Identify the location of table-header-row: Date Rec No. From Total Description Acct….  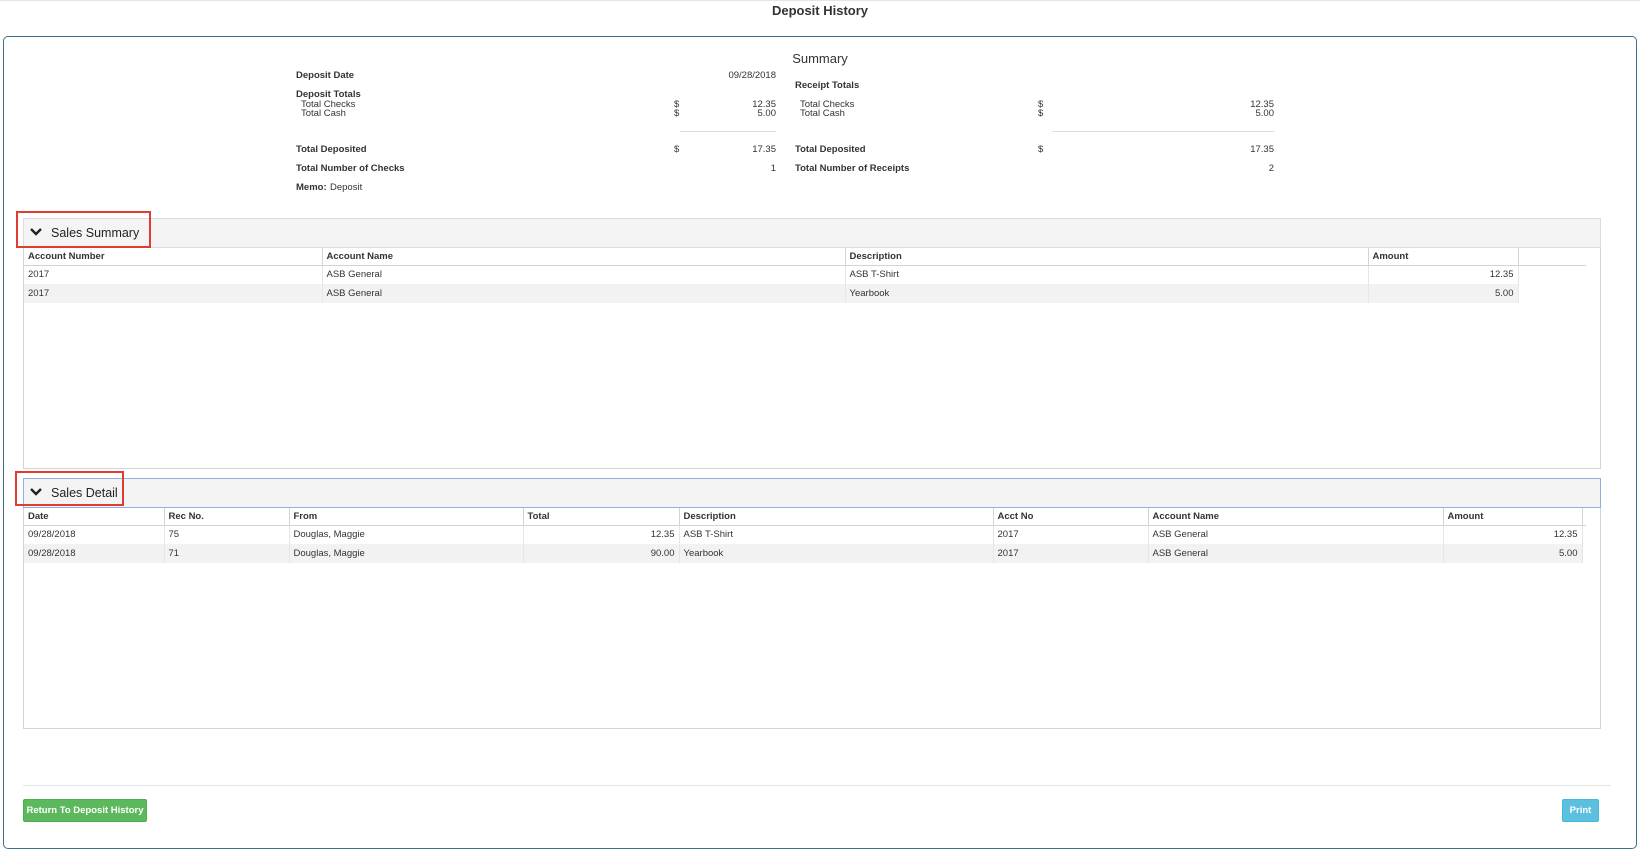
(805, 517).